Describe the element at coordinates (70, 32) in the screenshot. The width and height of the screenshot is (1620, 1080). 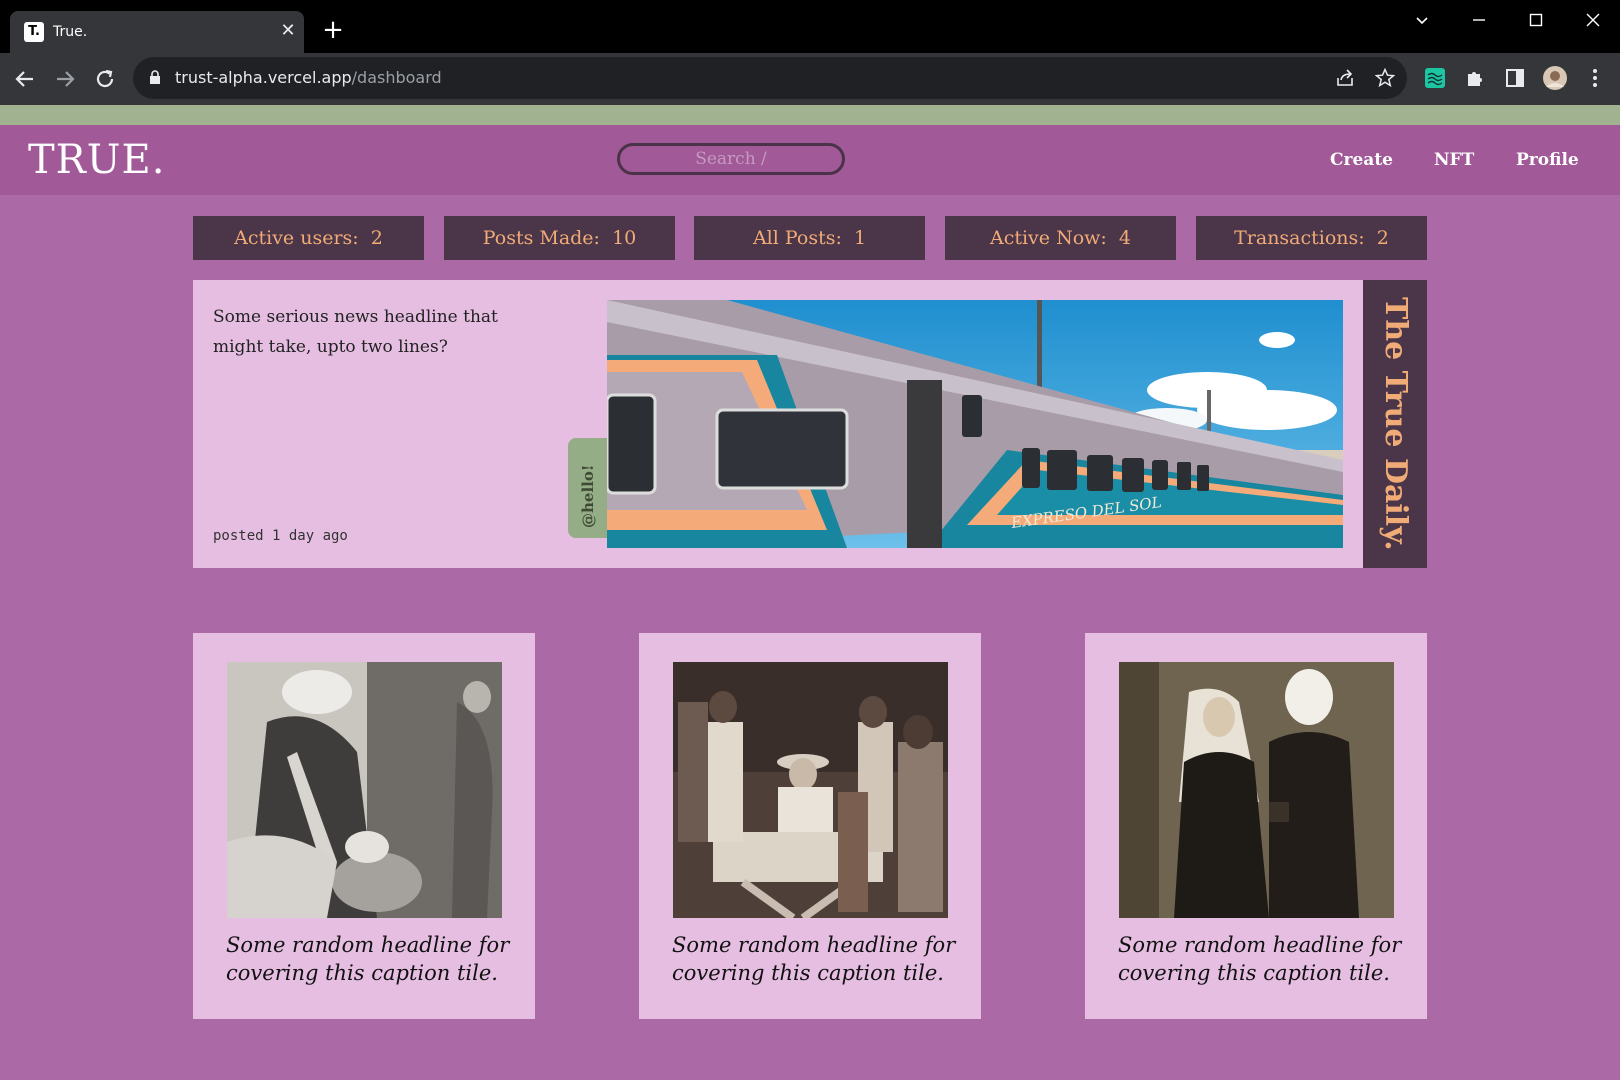
I see `tab-title: True.` at that location.